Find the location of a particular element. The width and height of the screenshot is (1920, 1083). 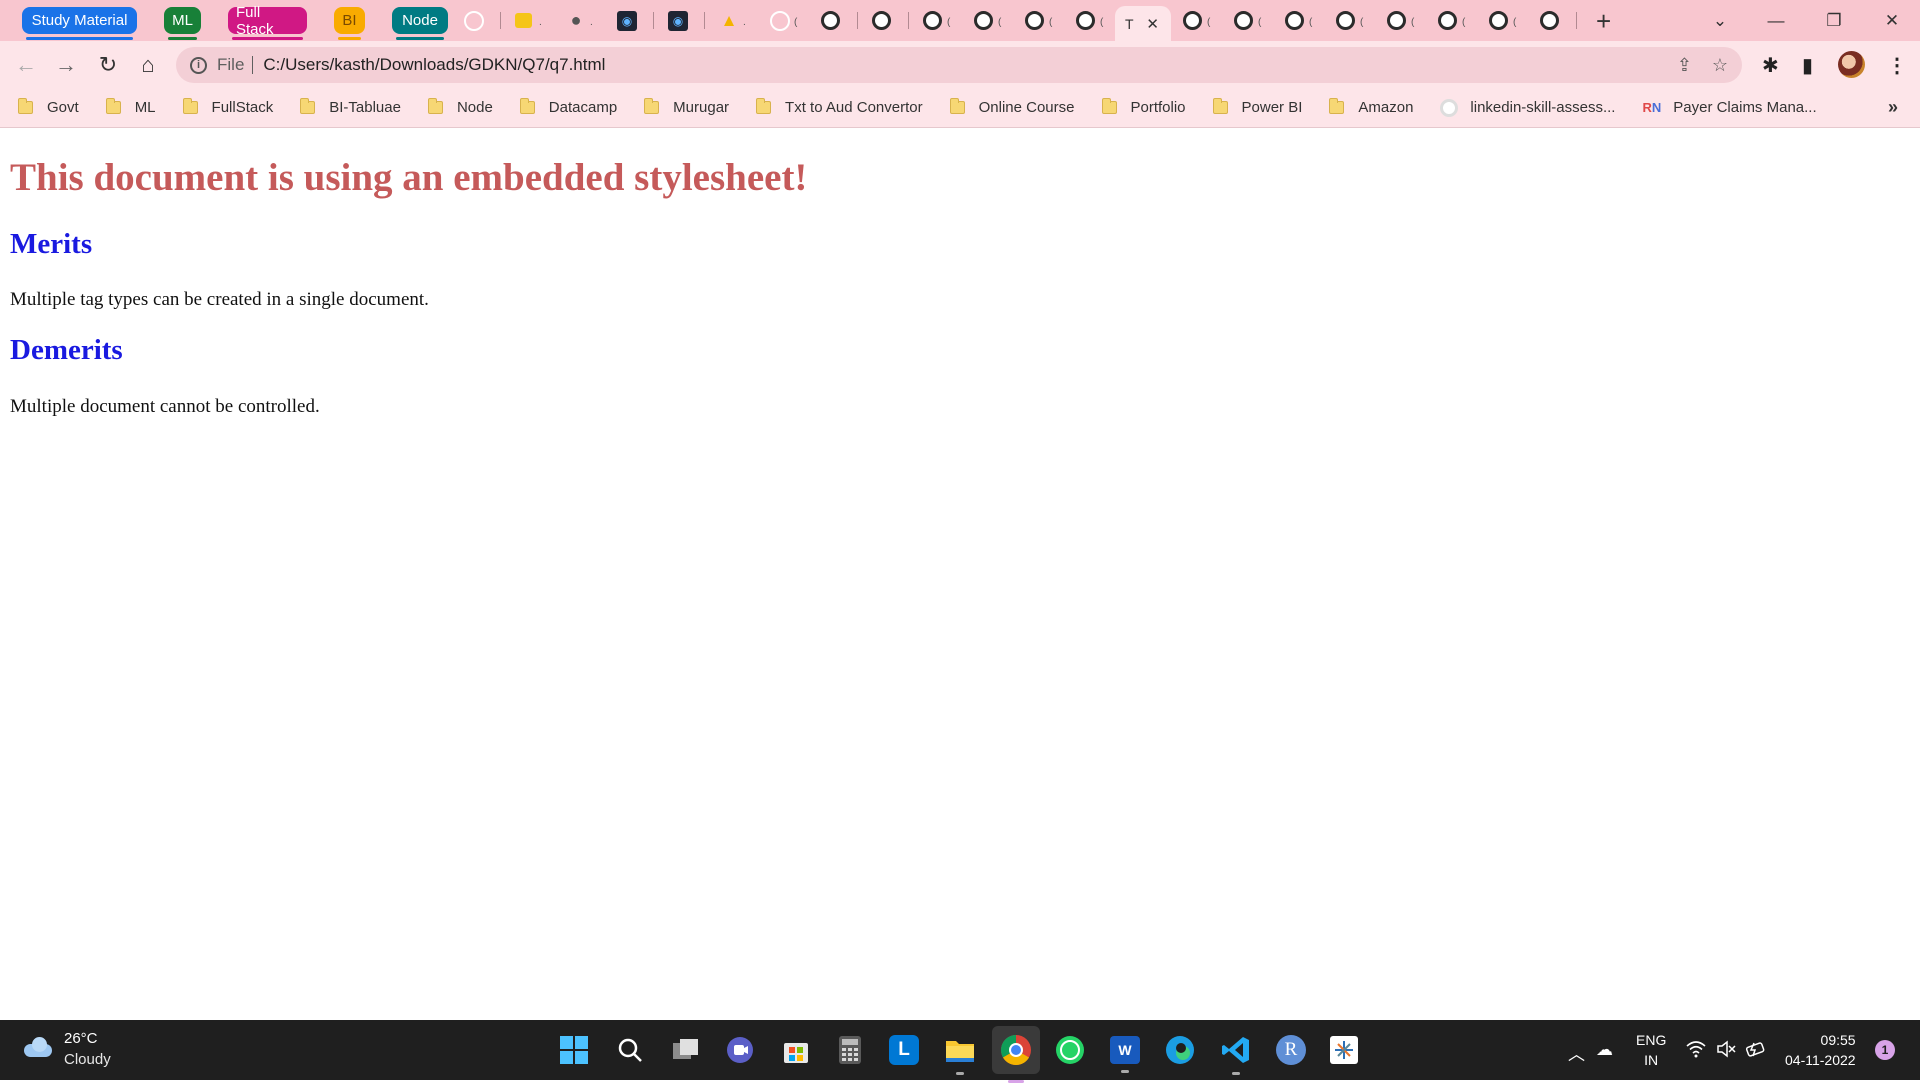

bookmark-node: Node is located at coordinates (460, 107).